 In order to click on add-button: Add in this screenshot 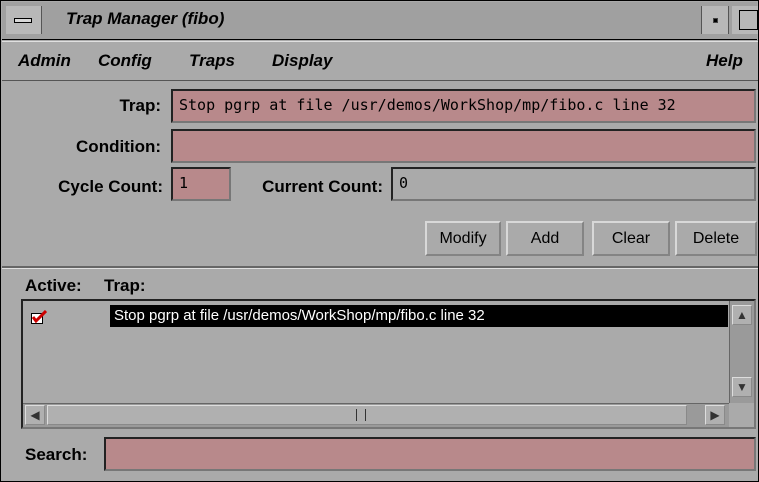, I will do `click(545, 238)`.